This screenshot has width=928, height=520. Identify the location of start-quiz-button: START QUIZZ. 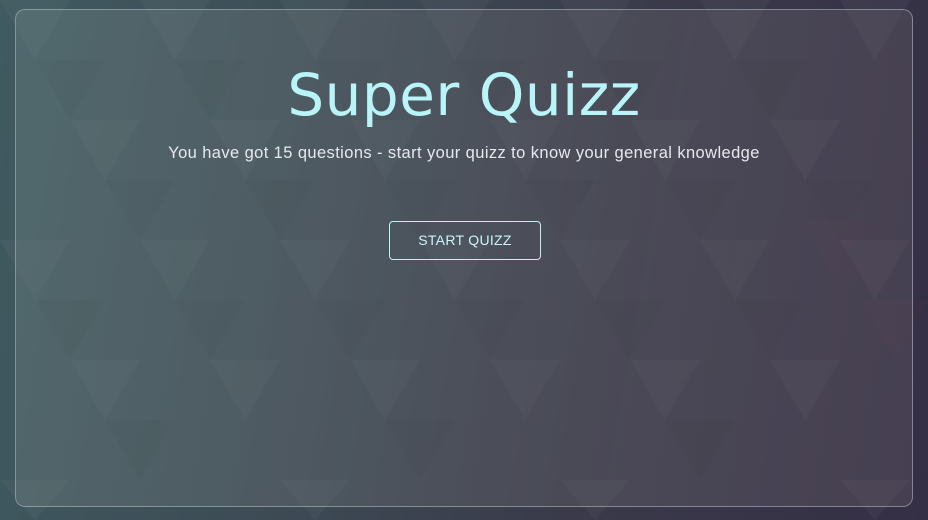
(465, 240).